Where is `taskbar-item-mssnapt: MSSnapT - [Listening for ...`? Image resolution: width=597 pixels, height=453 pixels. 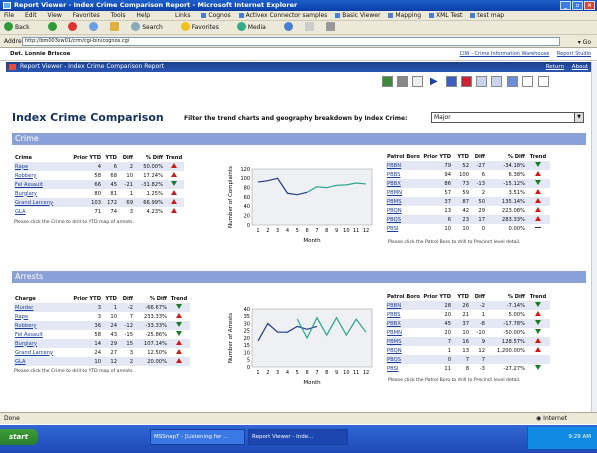
taskbar-item-mssnapt: MSSnapT - [Listening for ... is located at coordinates (197, 437).